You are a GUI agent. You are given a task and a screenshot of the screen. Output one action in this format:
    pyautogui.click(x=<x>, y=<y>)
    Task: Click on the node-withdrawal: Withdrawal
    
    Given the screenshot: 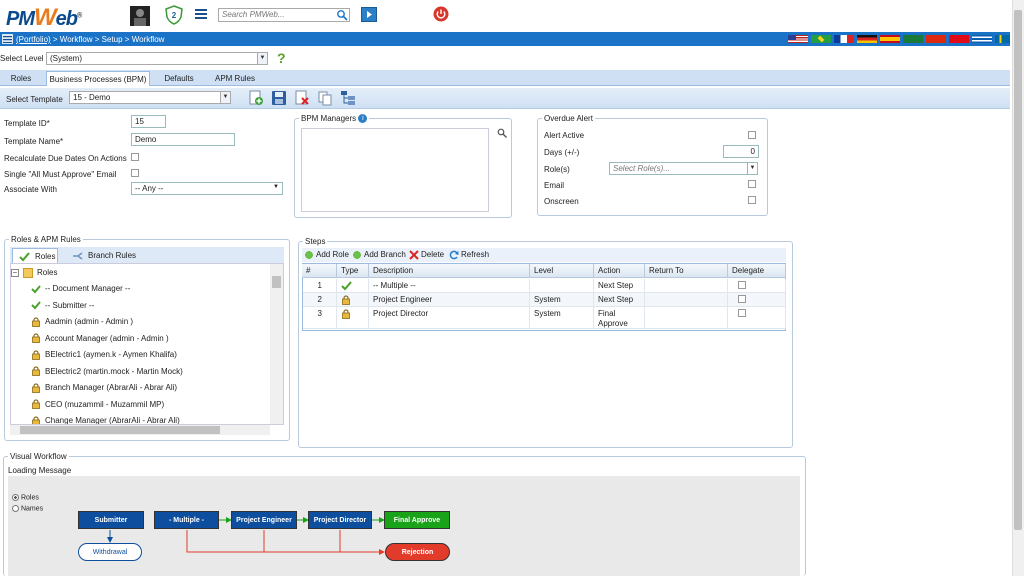 What is the action you would take?
    pyautogui.click(x=110, y=552)
    